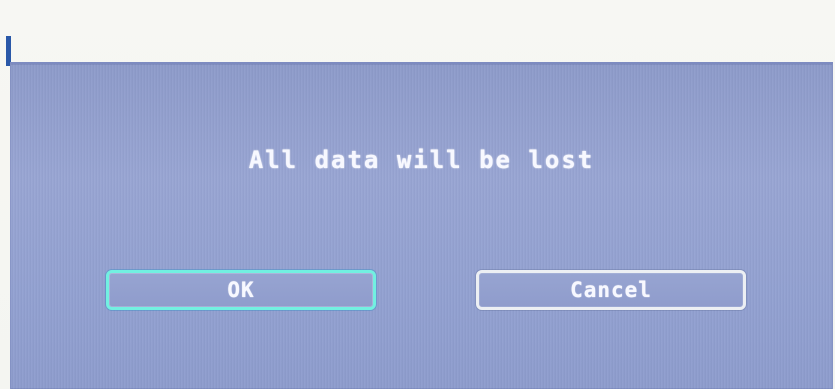 The image size is (835, 389). What do you see at coordinates (611, 290) in the screenshot?
I see `cancel-button: Cancel` at bounding box center [611, 290].